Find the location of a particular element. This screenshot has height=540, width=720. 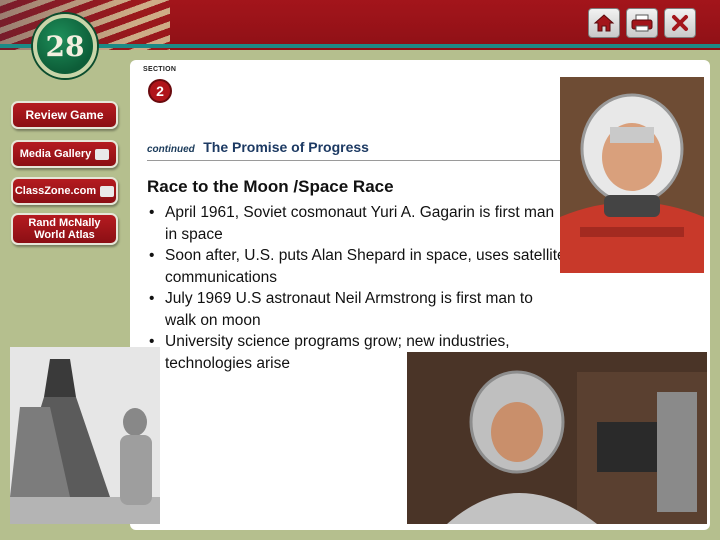

classzone-label: ClassZone.com is located at coordinates (55, 191).